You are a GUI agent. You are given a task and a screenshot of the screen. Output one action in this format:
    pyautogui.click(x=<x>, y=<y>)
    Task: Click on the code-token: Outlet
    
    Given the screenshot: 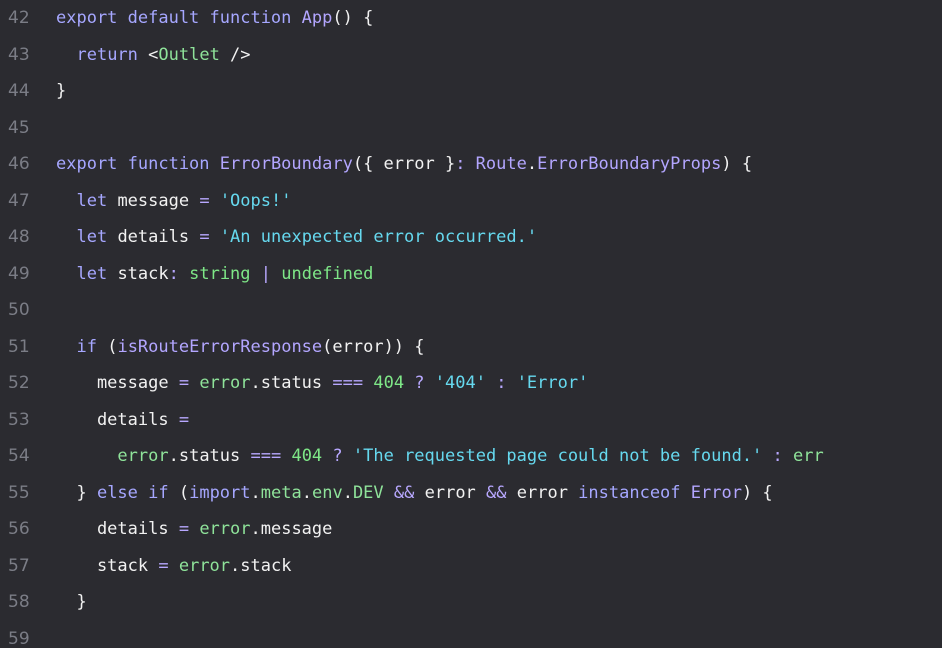 What is the action you would take?
    pyautogui.click(x=189, y=54)
    